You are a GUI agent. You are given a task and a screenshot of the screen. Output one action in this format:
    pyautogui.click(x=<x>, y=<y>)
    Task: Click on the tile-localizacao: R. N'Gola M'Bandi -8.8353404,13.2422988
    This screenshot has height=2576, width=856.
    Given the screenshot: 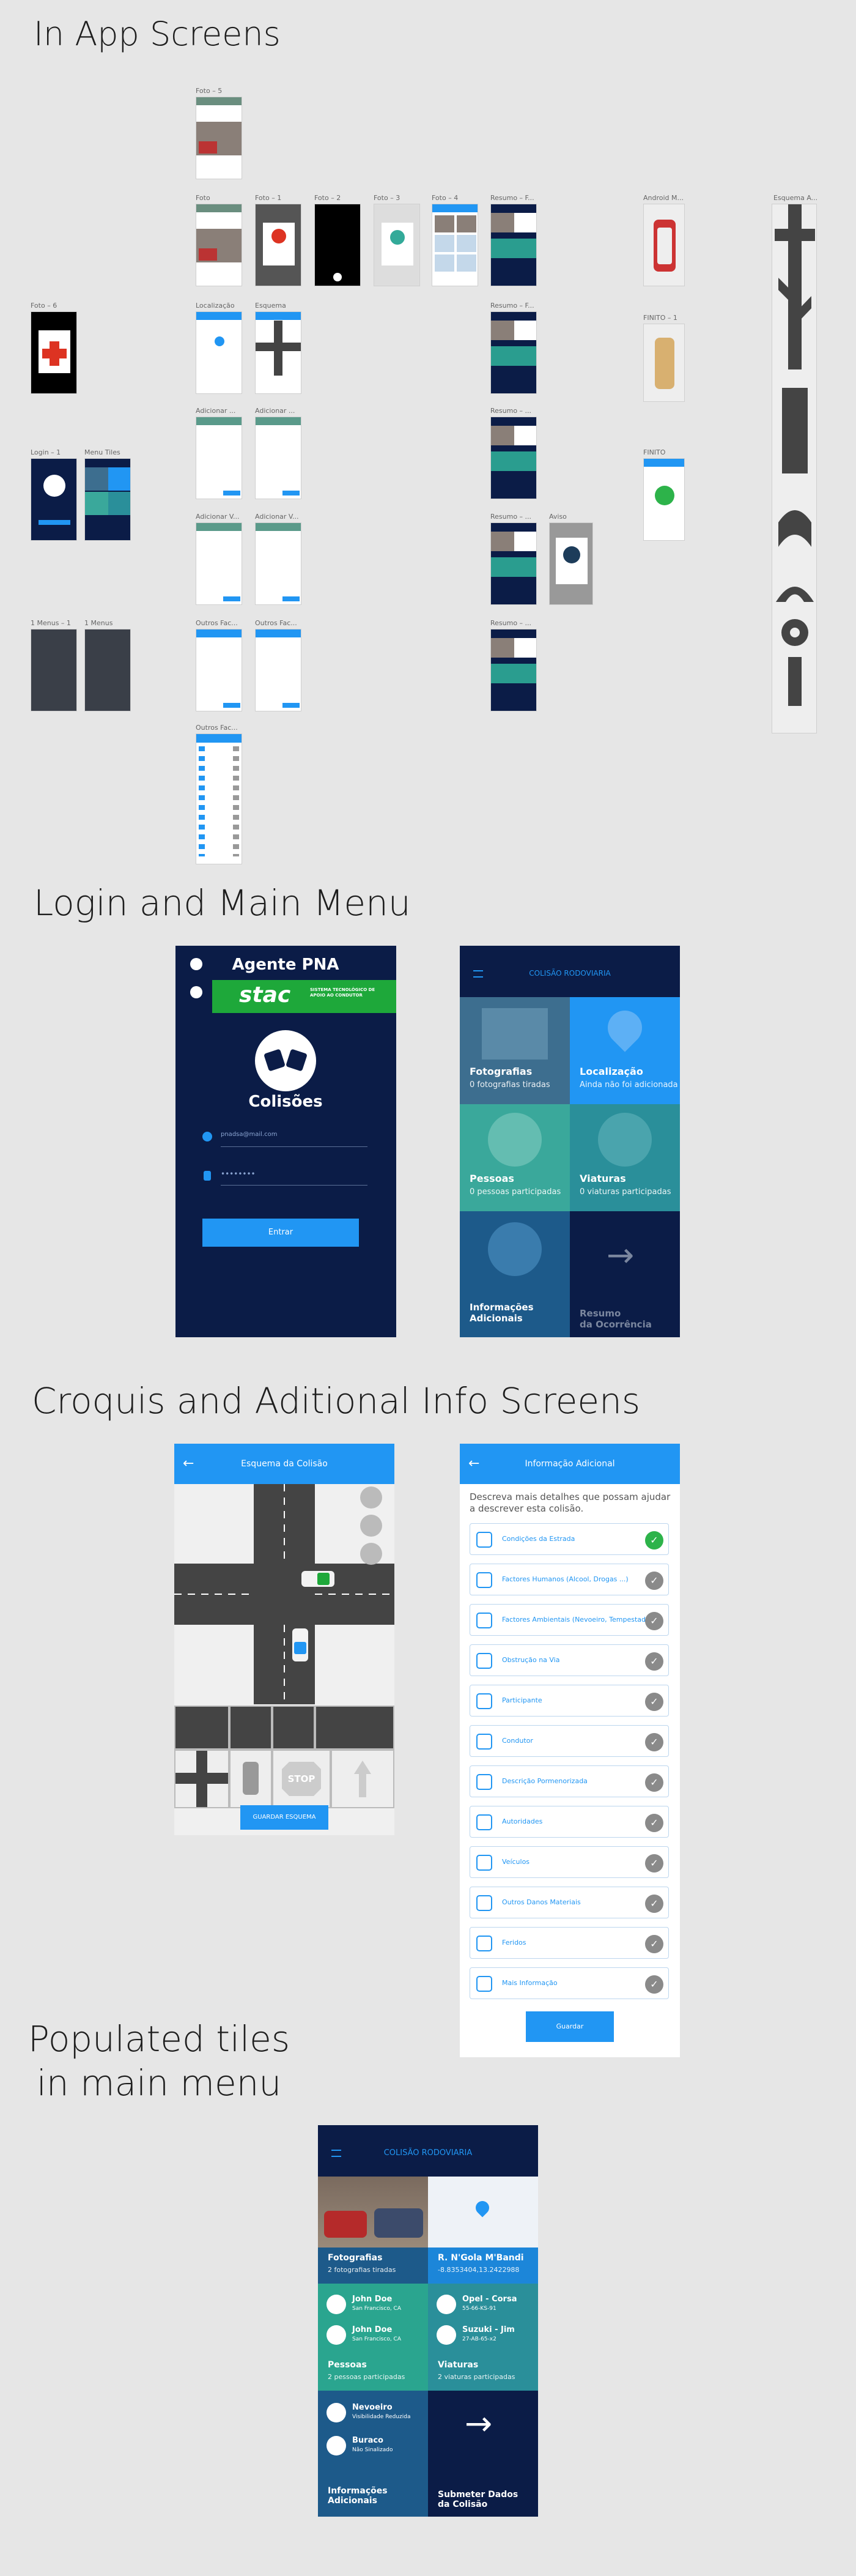 What is the action you would take?
    pyautogui.click(x=483, y=2230)
    